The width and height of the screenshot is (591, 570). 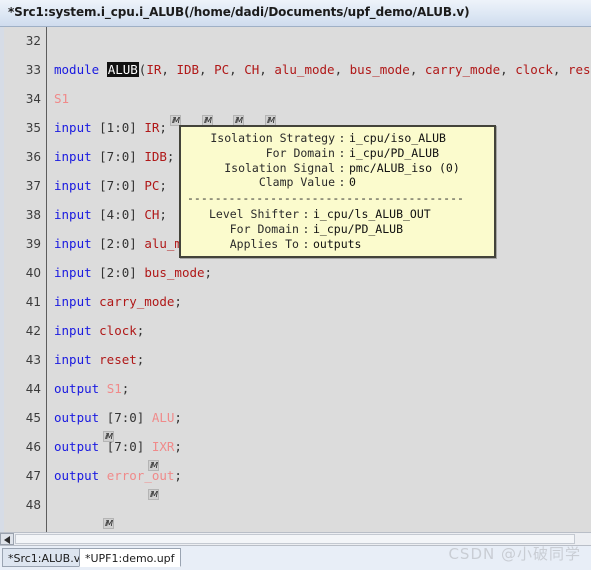 I want to click on line-number: 40, so click(x=33, y=273).